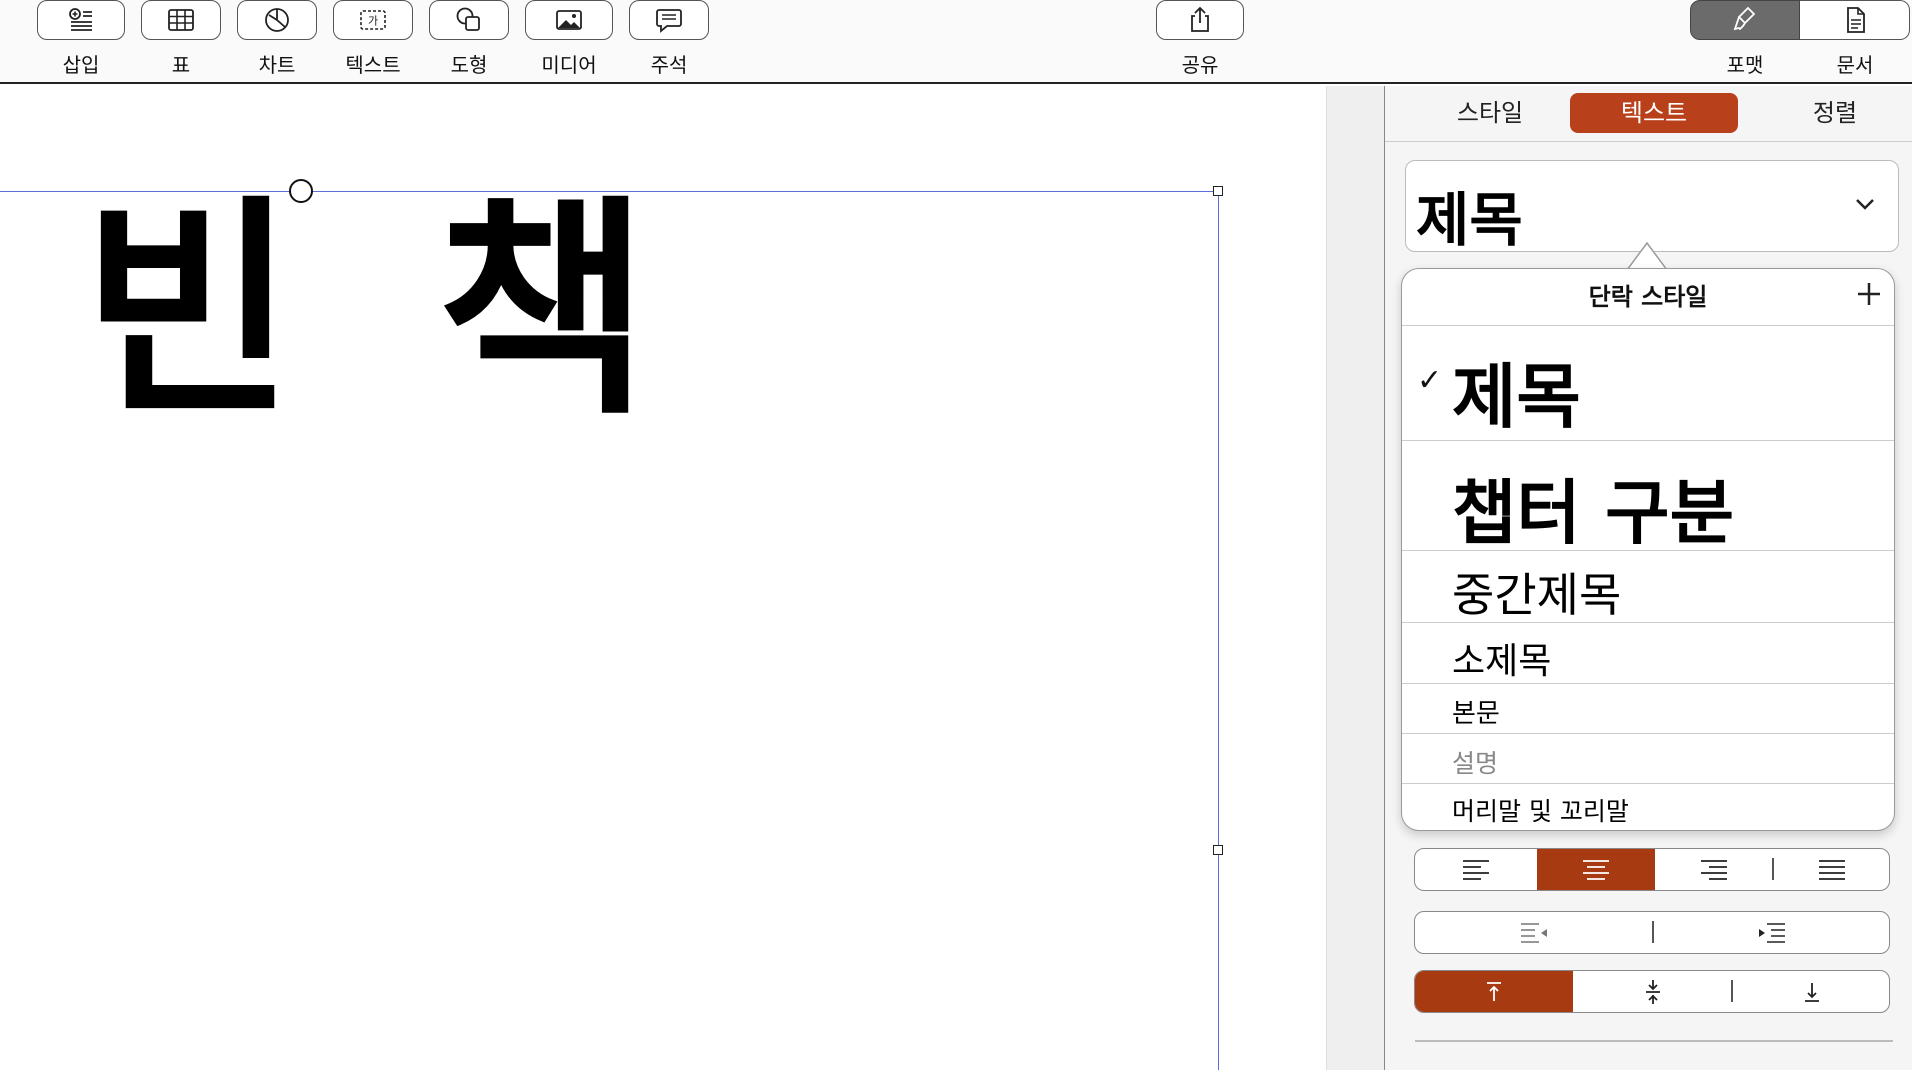 The width and height of the screenshot is (1912, 1070). I want to click on table-button: 표, so click(181, 39).